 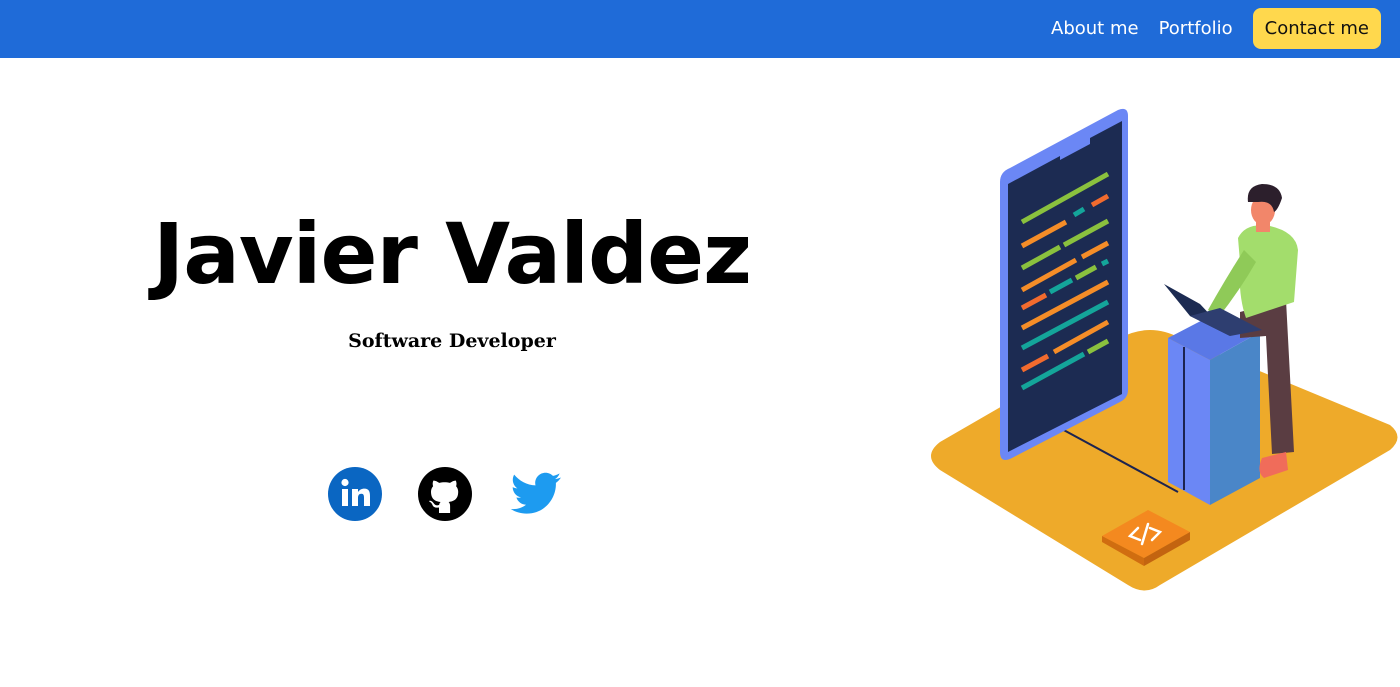 What do you see at coordinates (700, 29) in the screenshot?
I see `top-navbar: About me Portfolio Contact me` at bounding box center [700, 29].